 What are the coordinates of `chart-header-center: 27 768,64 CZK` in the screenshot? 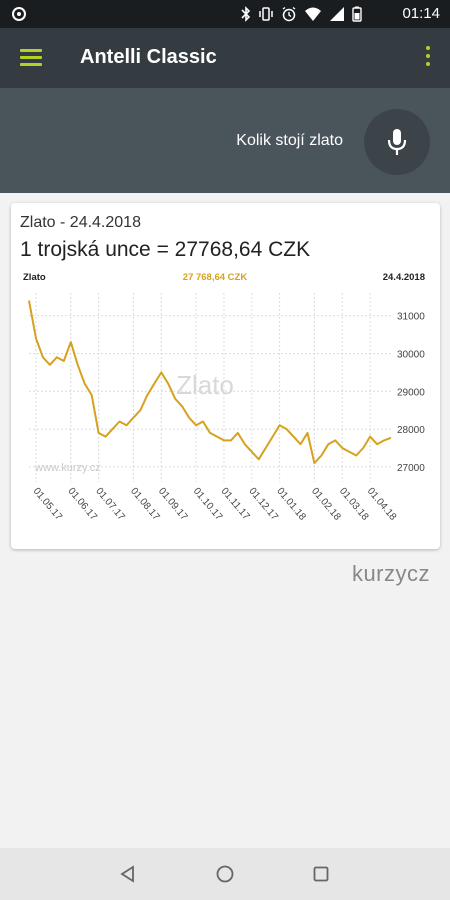 It's located at (215, 277).